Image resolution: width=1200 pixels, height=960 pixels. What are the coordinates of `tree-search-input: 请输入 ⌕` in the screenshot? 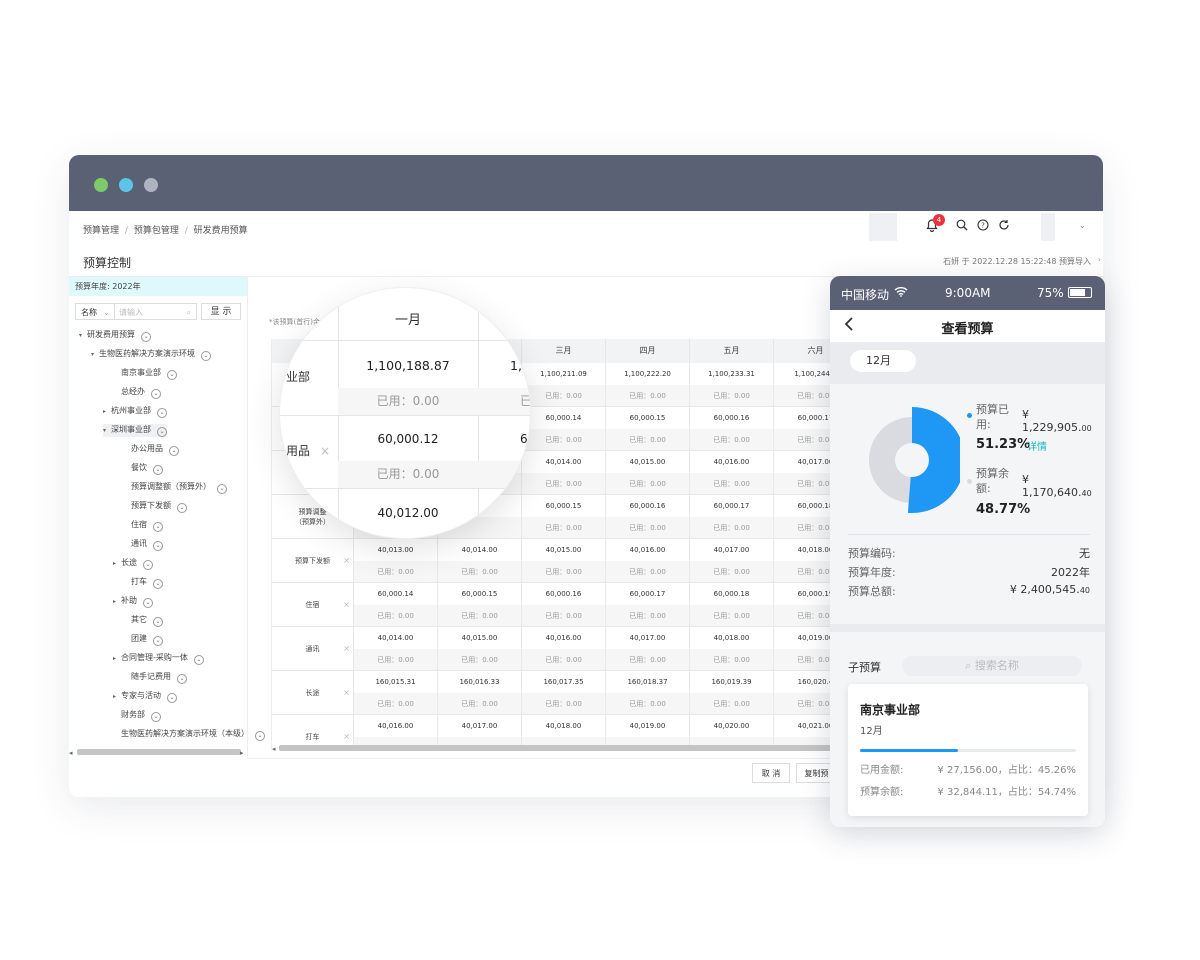 It's located at (156, 311).